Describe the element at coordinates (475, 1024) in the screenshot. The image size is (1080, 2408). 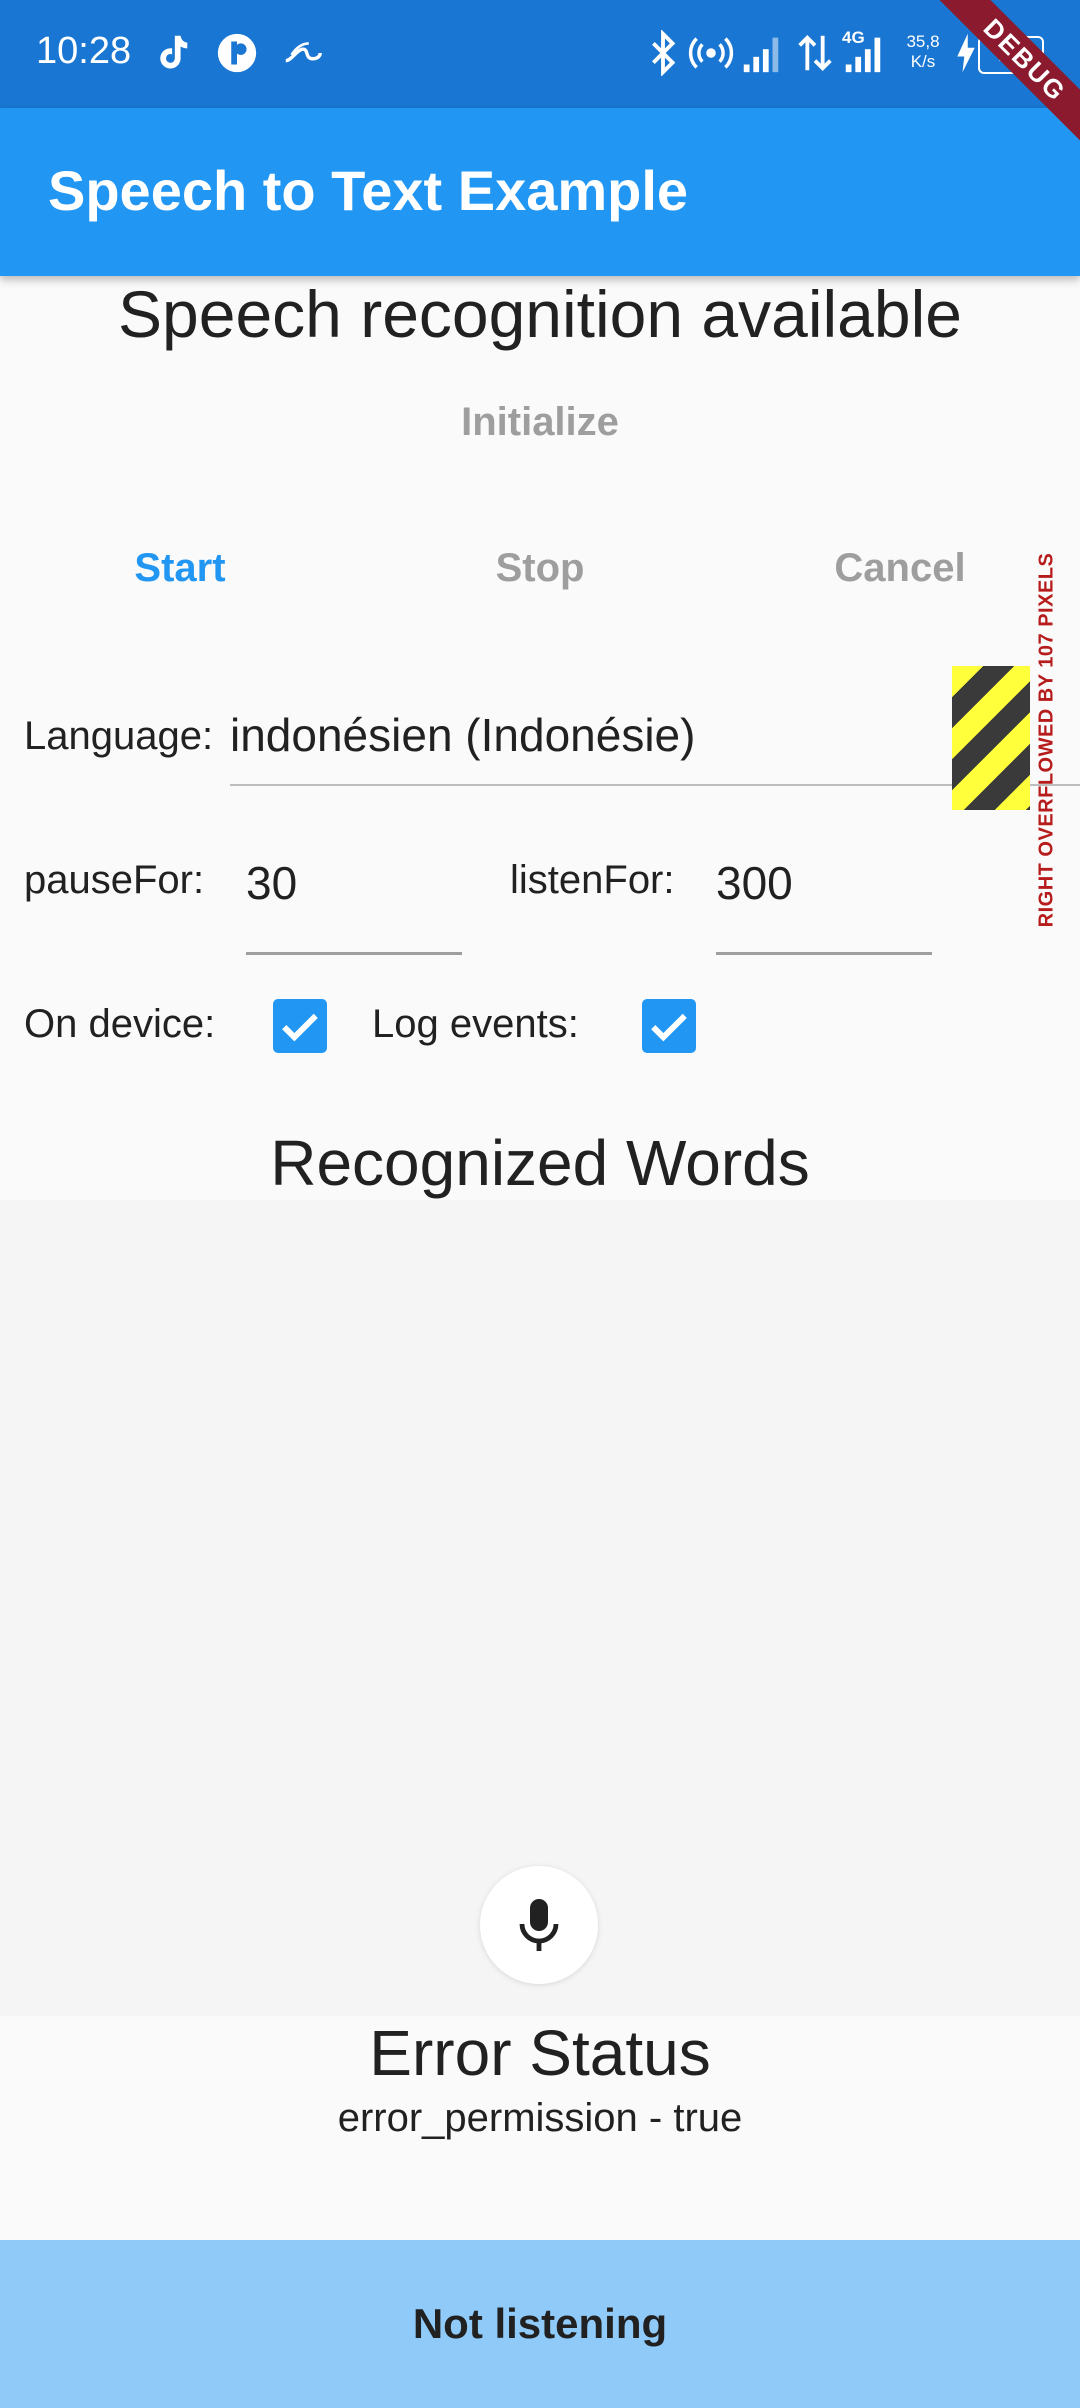
I see `log-events-label: Log events:` at that location.